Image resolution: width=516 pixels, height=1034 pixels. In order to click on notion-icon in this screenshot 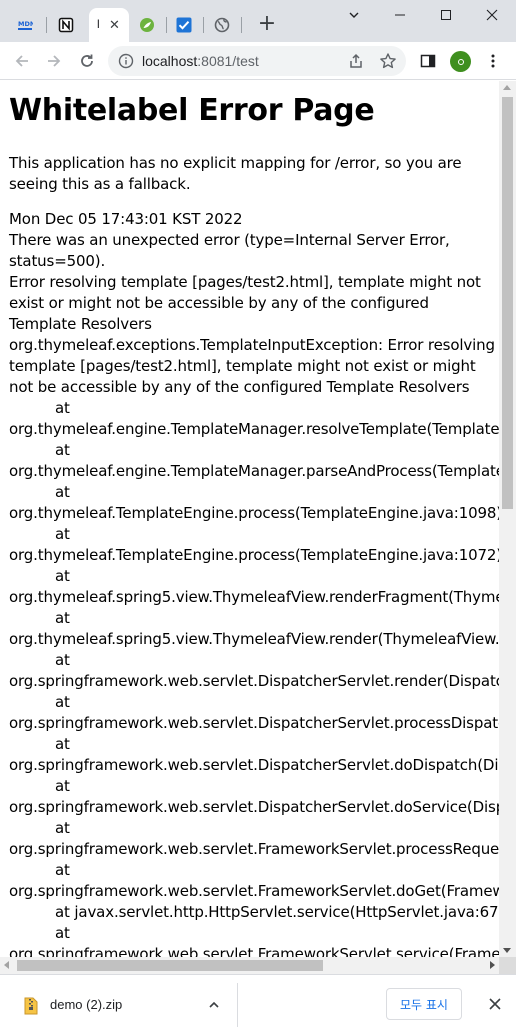, I will do `click(66, 25)`.